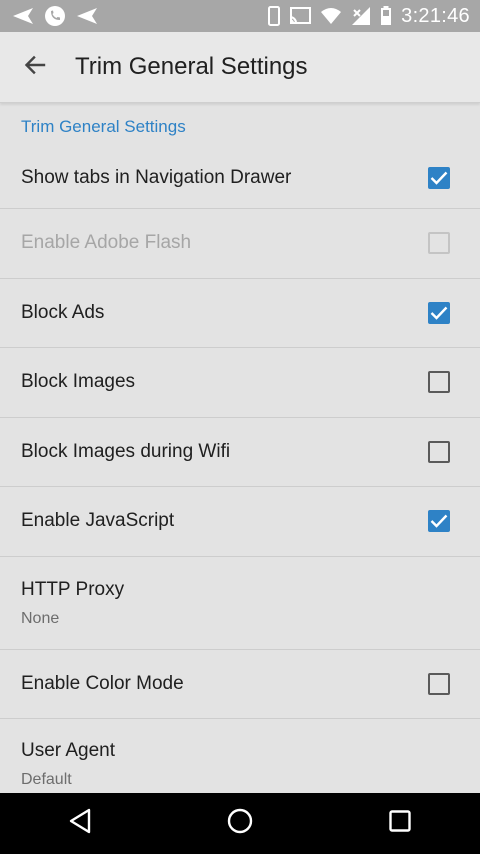 Image resolution: width=480 pixels, height=854 pixels. Describe the element at coordinates (240, 522) in the screenshot. I see `setting-enable-javascript: Enable JavaScript` at that location.